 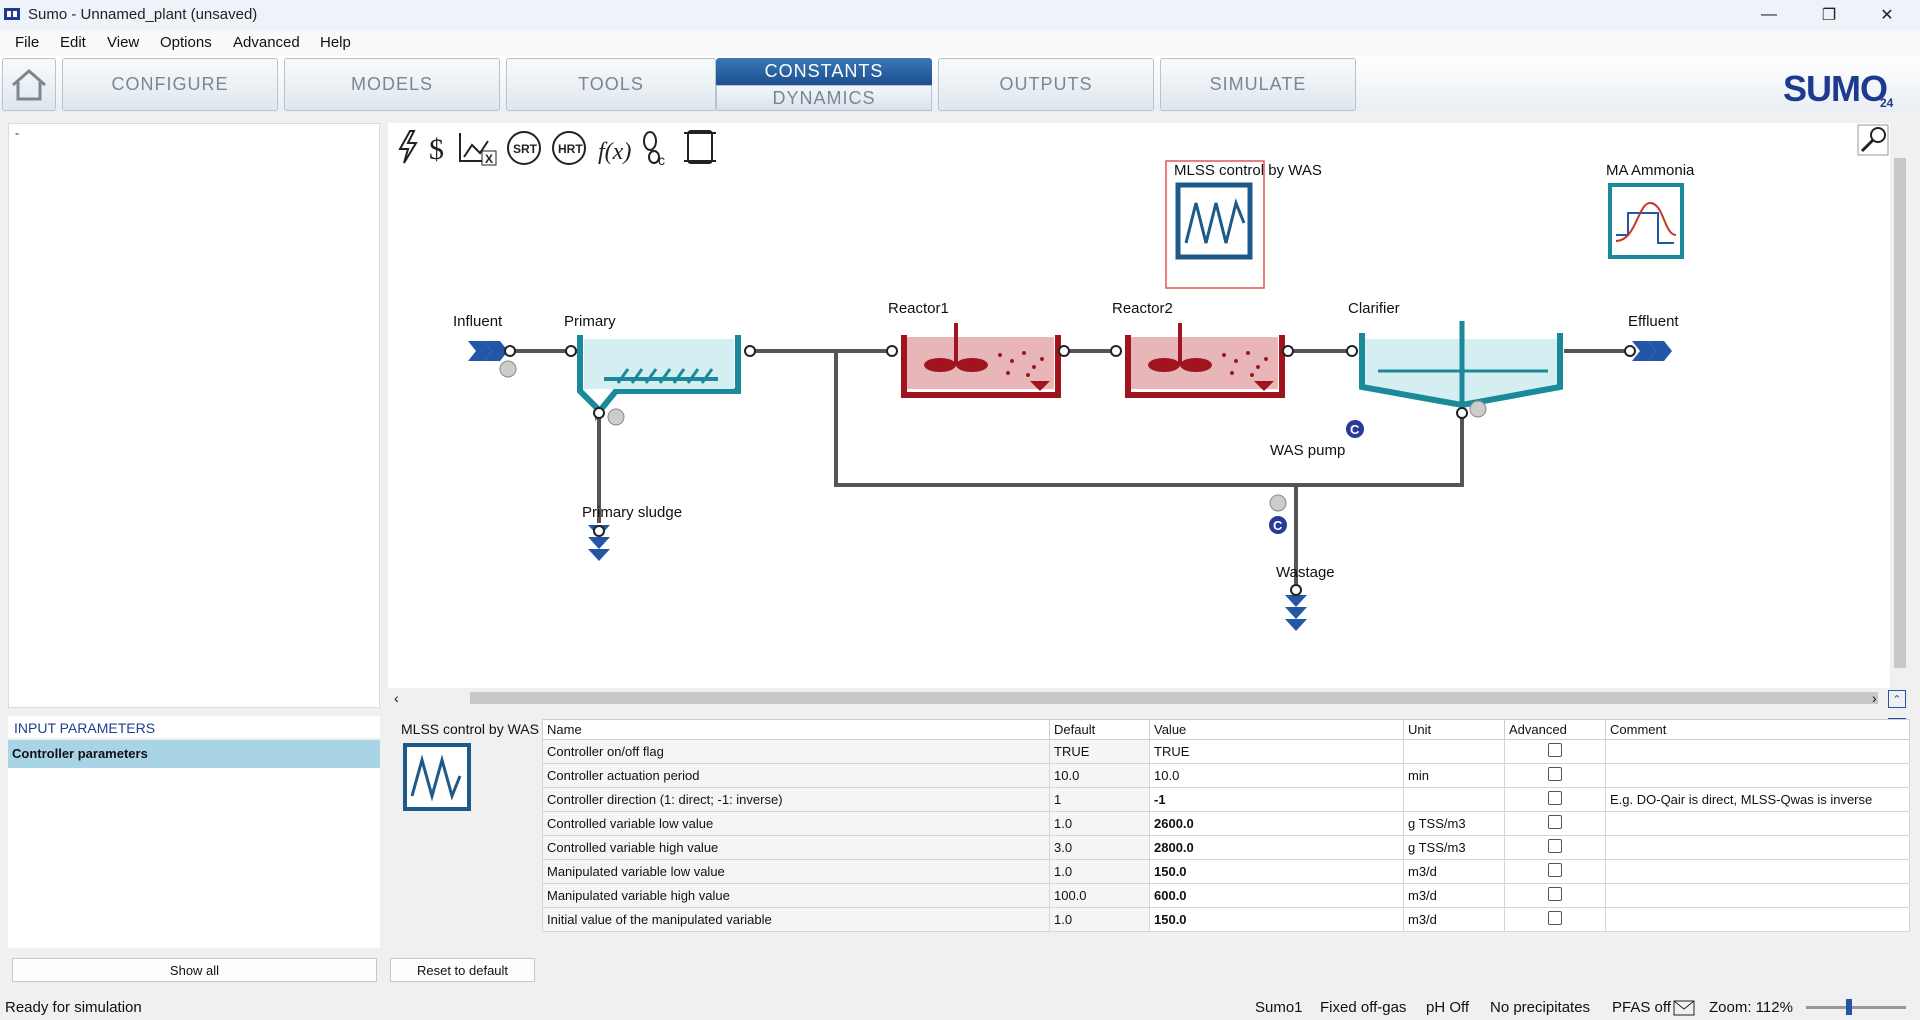 I want to click on collapse-up-icon: ⌃, so click(x=1897, y=699).